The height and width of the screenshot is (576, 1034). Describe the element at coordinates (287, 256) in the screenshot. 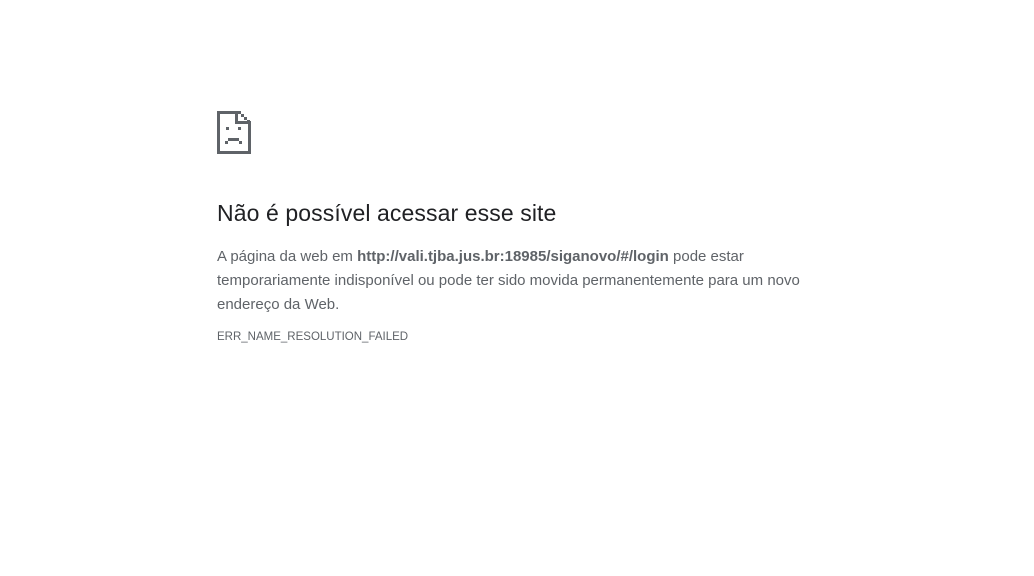

I see `description-prefix: A página da web em` at that location.